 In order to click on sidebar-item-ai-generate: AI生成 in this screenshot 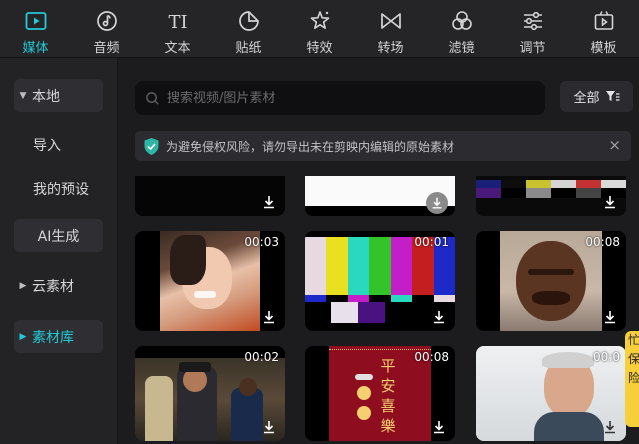, I will do `click(58, 235)`.